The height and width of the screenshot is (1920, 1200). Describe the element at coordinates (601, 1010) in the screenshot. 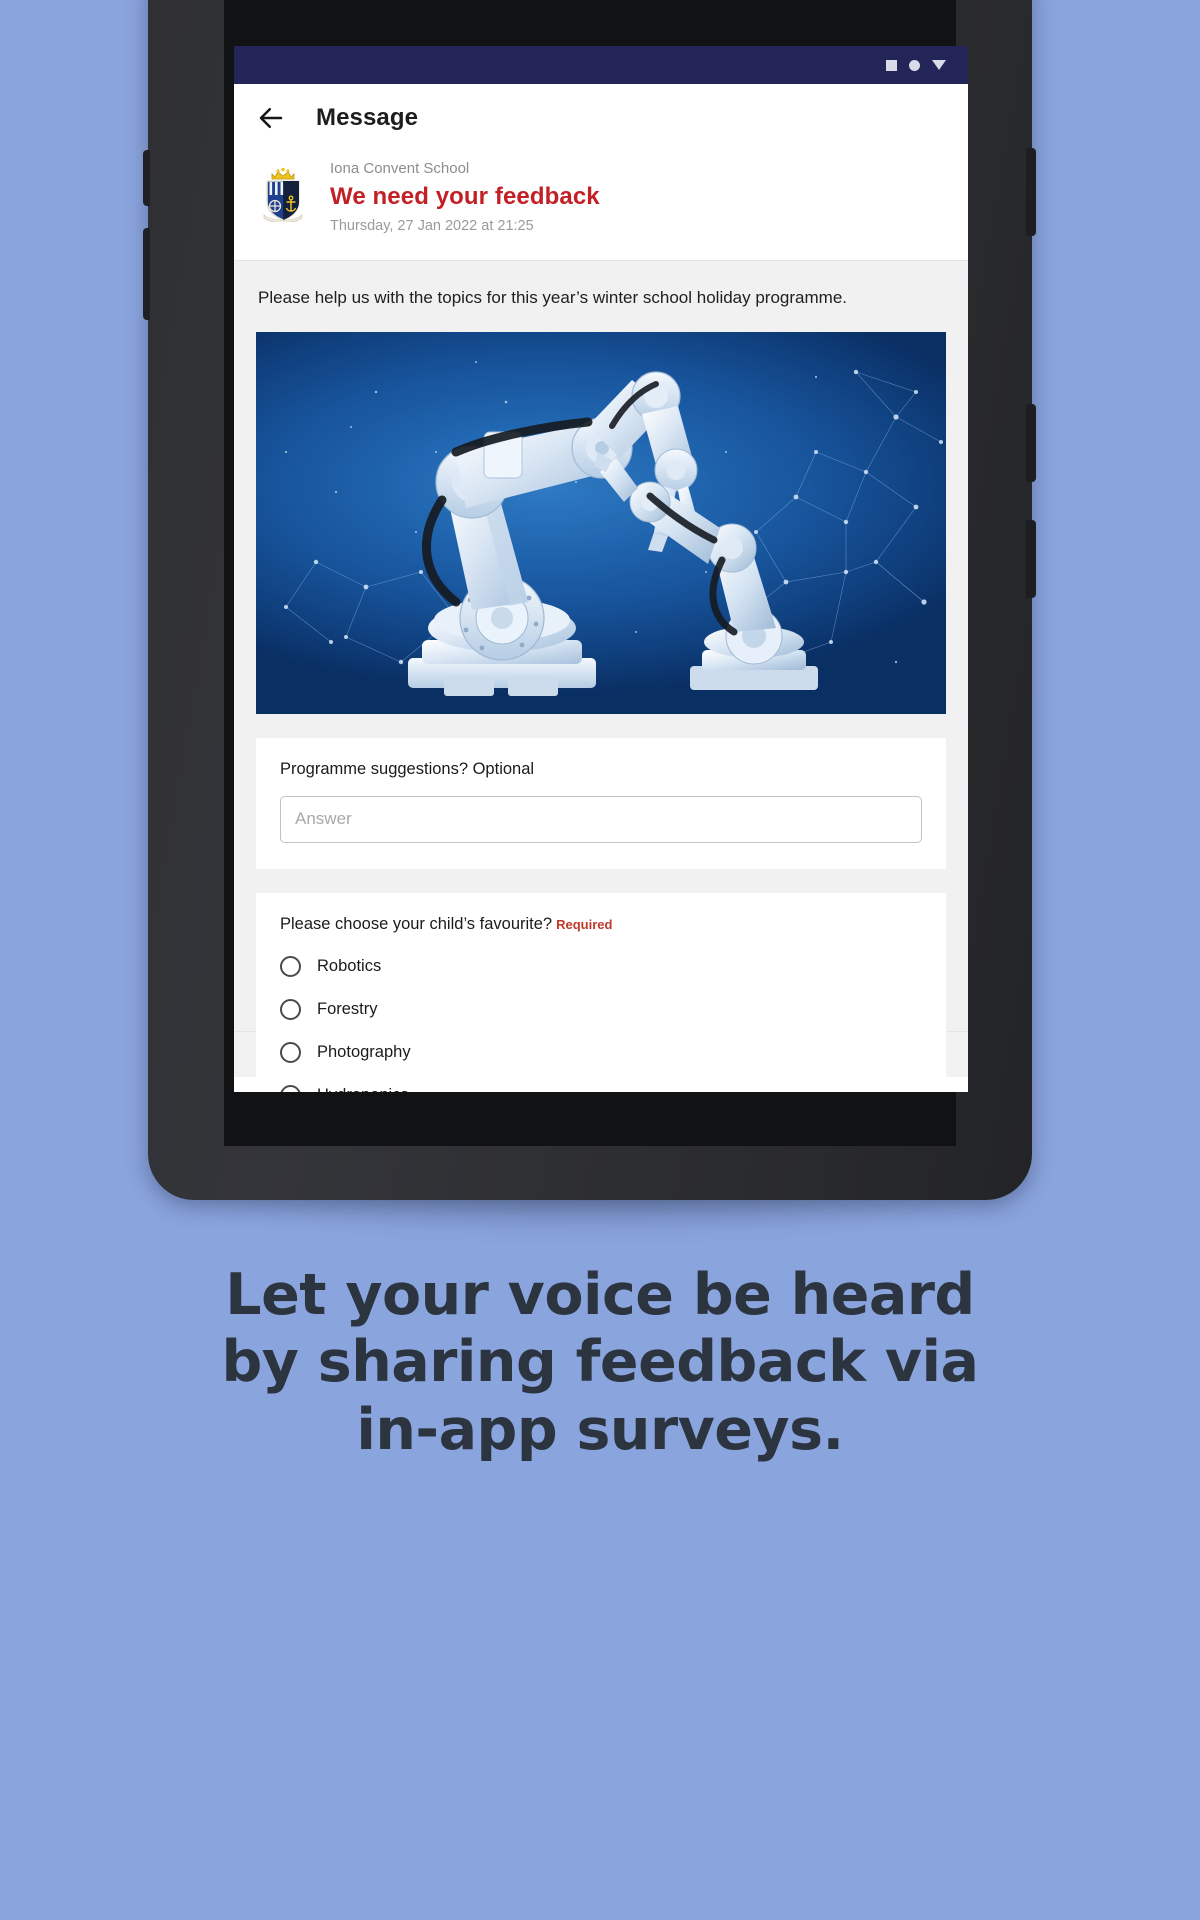

I see `radio-option-forestry: Forestry` at that location.